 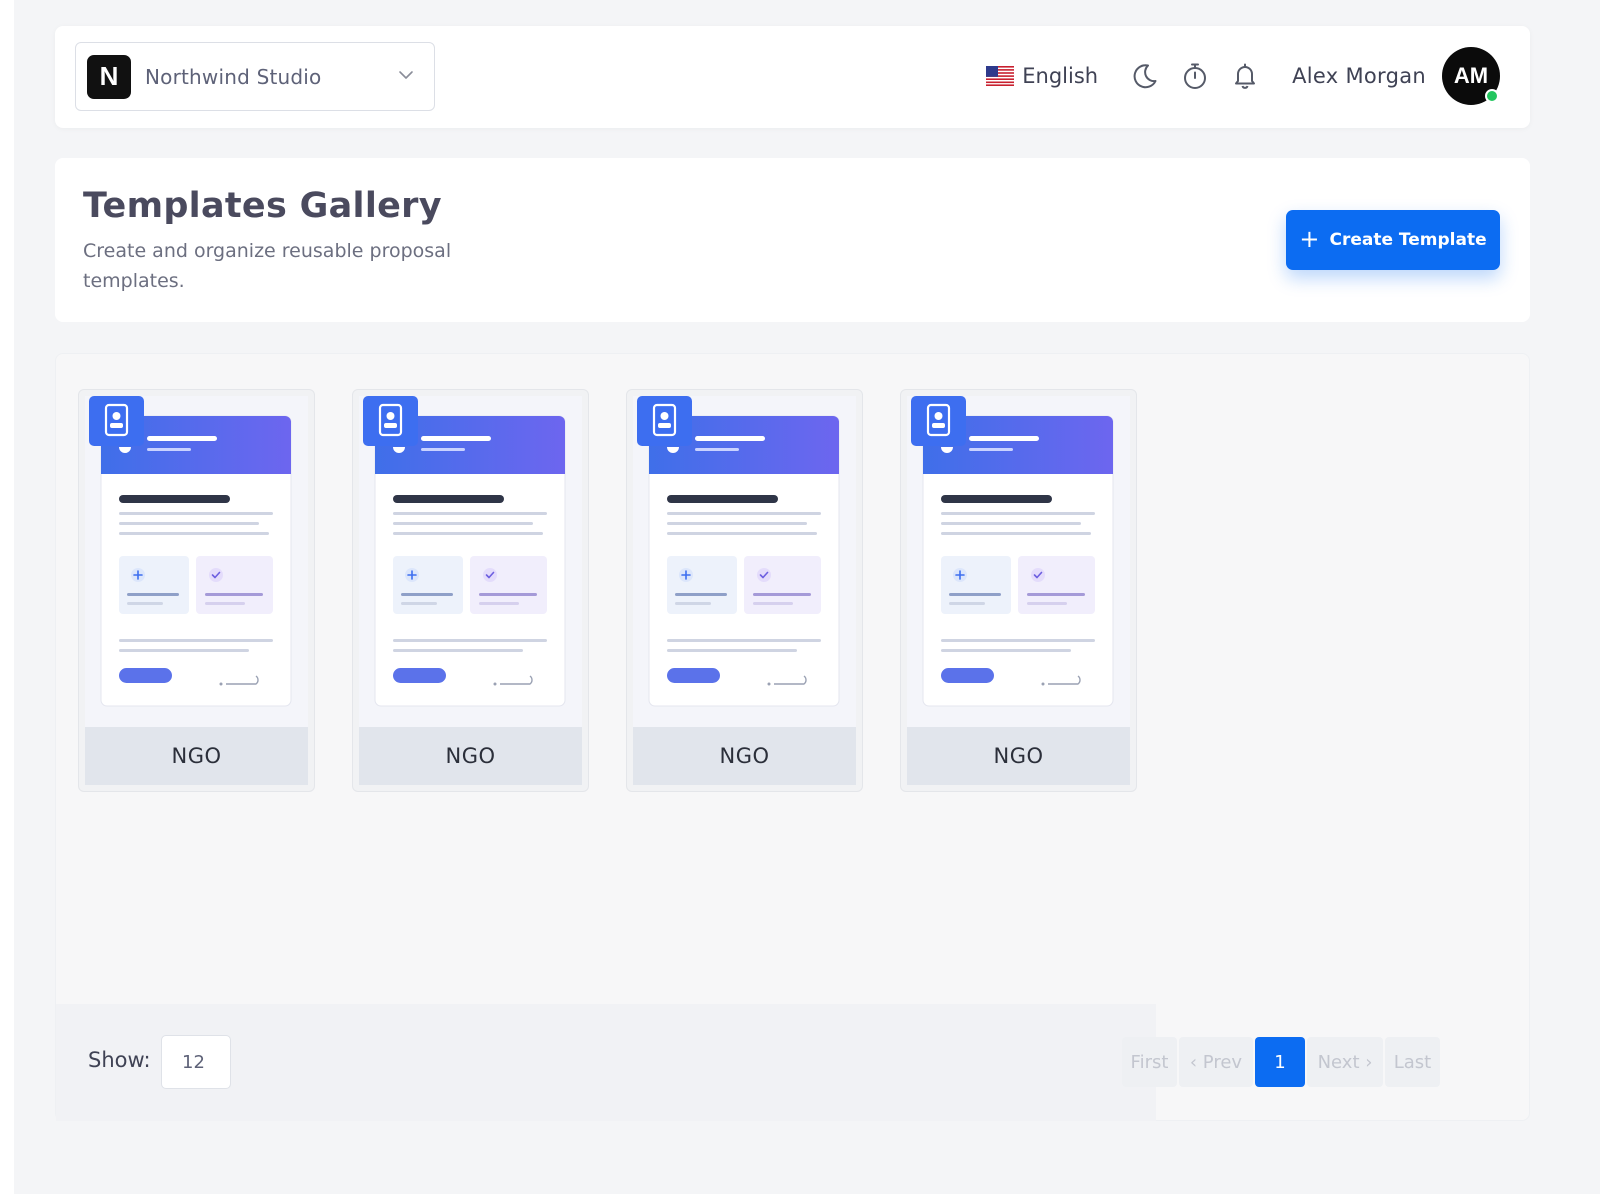 I want to click on pagination-current-page: 1, so click(x=1280, y=1062).